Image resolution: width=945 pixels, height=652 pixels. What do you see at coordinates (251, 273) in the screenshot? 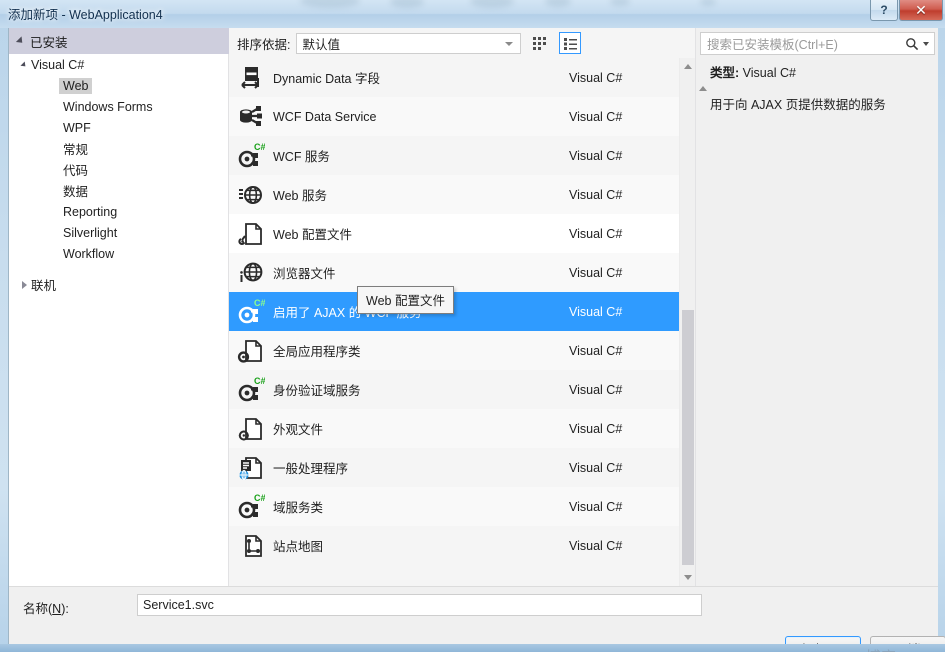
I see `browser-file-icon` at bounding box center [251, 273].